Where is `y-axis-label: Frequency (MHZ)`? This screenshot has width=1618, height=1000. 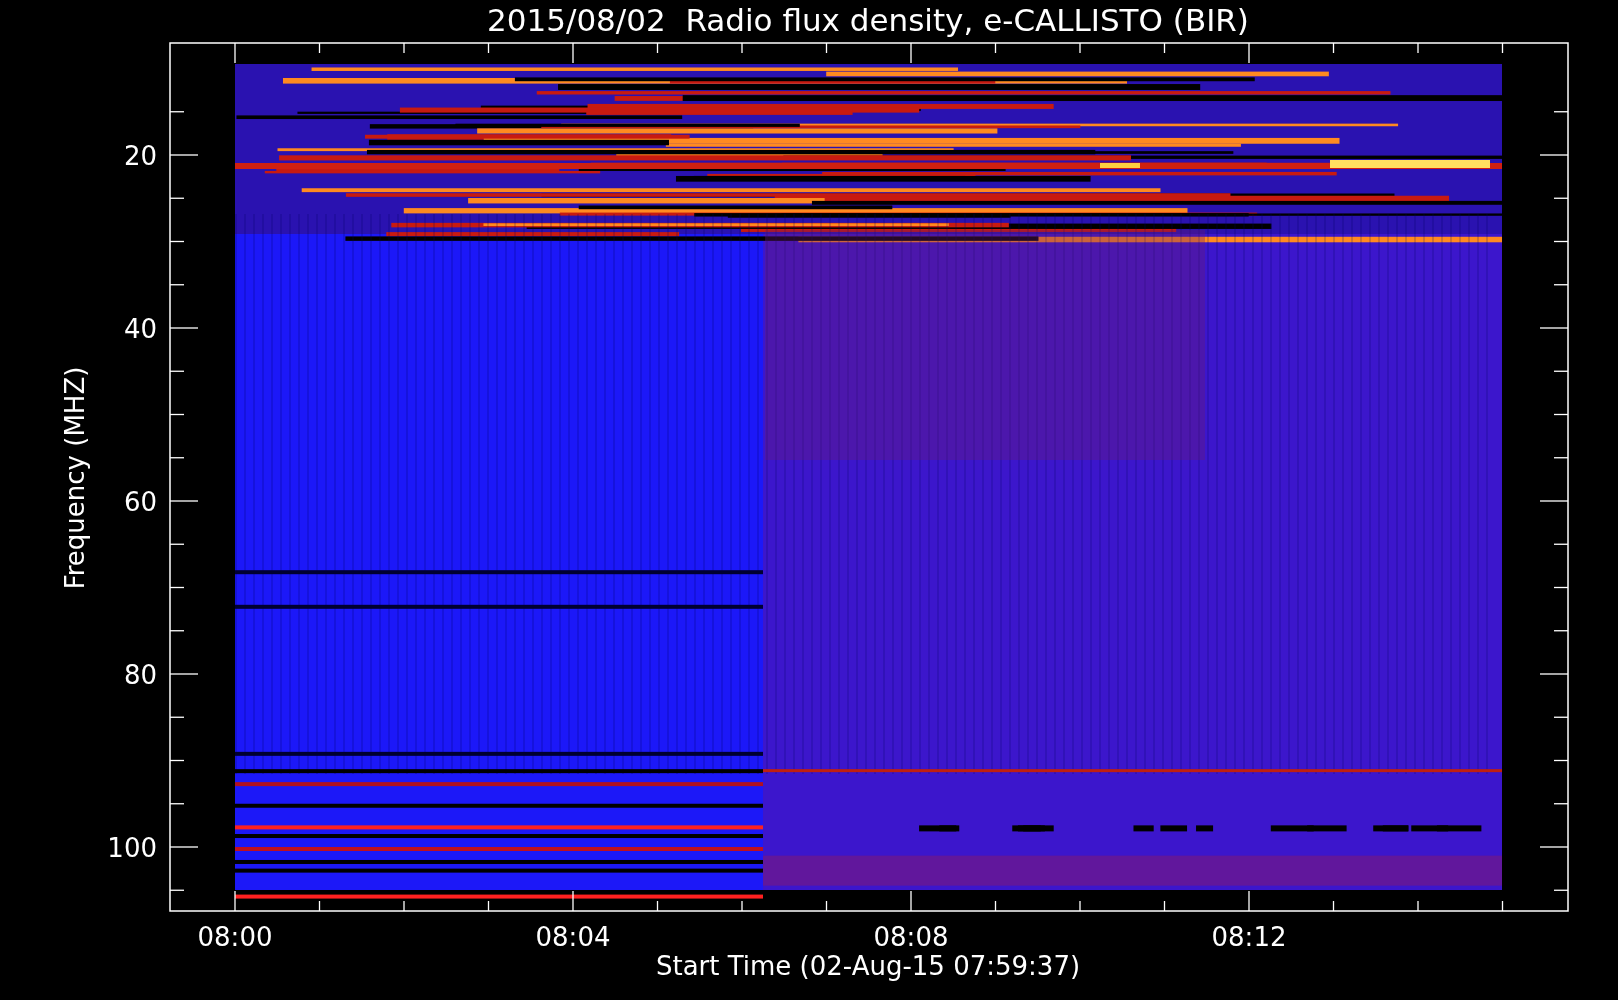 y-axis-label: Frequency (MHZ) is located at coordinates (75, 478).